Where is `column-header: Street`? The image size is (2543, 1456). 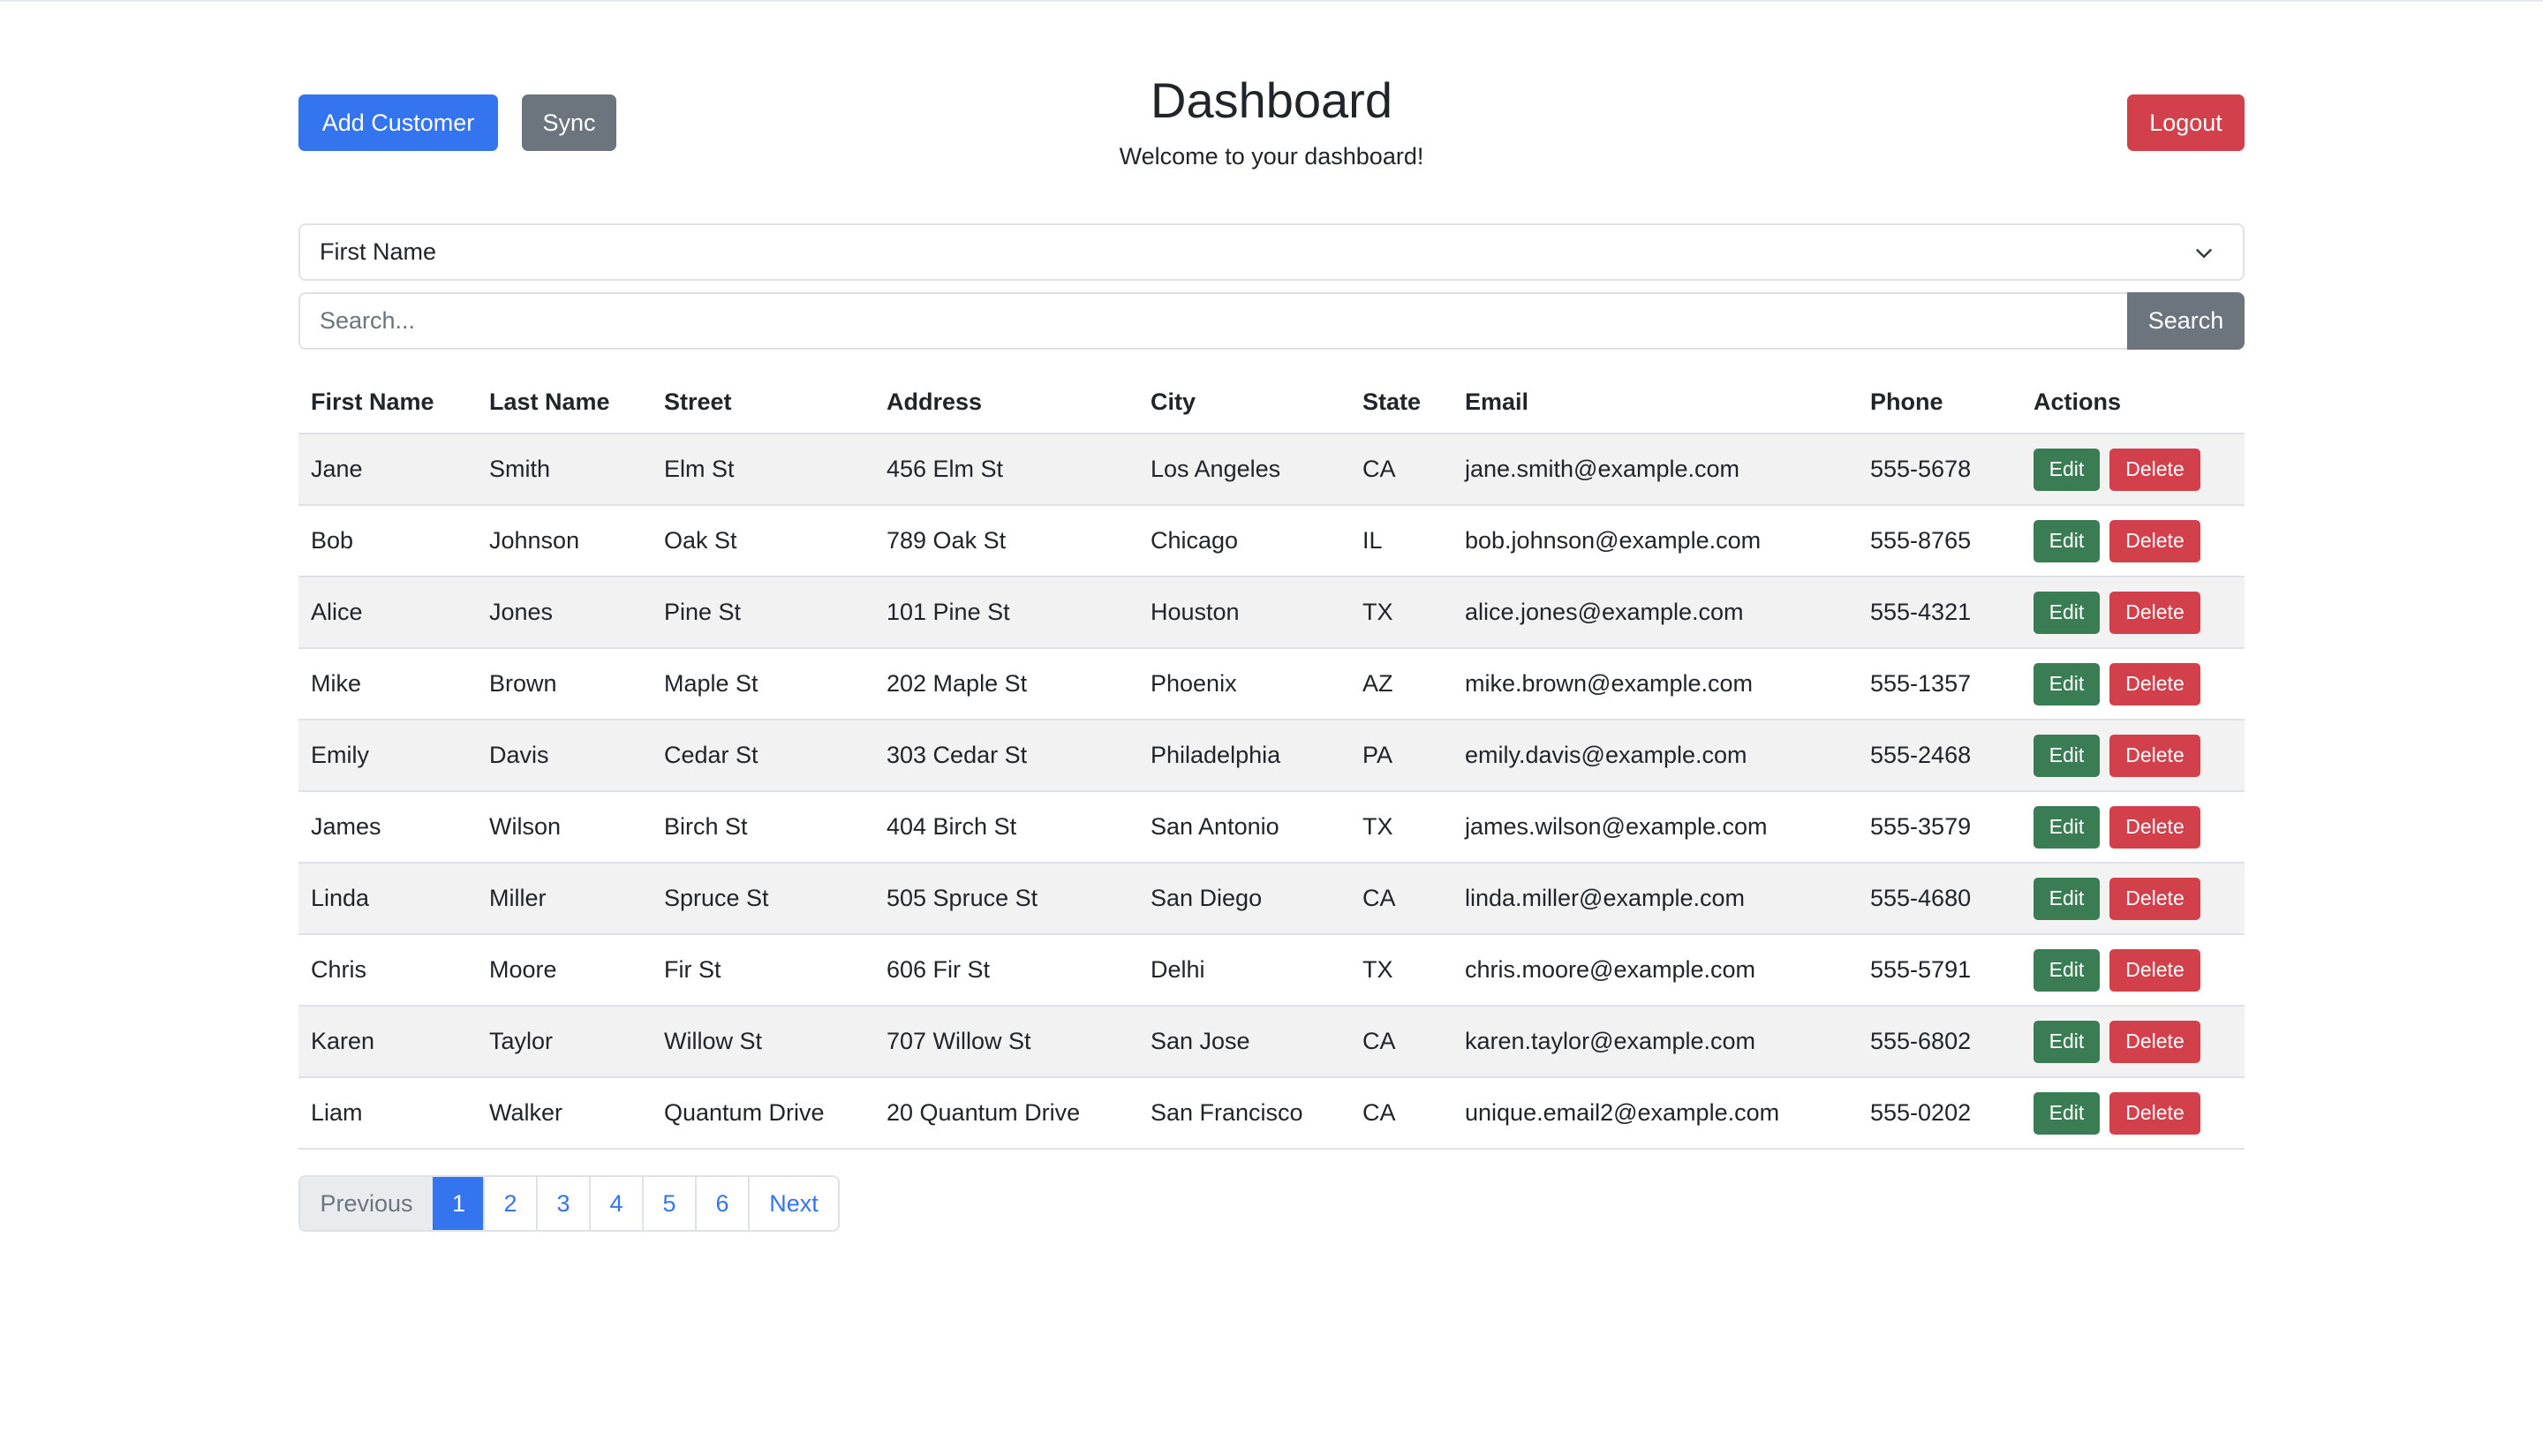
column-header: Street is located at coordinates (763, 402).